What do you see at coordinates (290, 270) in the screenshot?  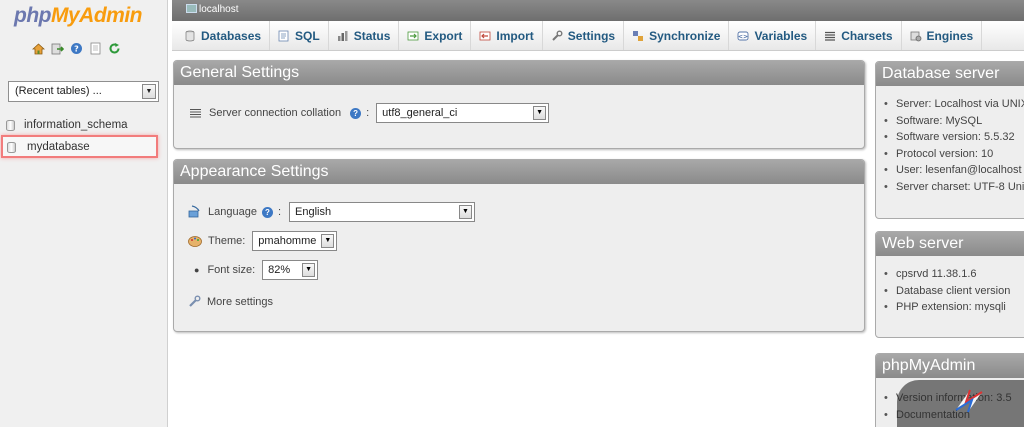 I see `font-size-select: 82% ▼` at bounding box center [290, 270].